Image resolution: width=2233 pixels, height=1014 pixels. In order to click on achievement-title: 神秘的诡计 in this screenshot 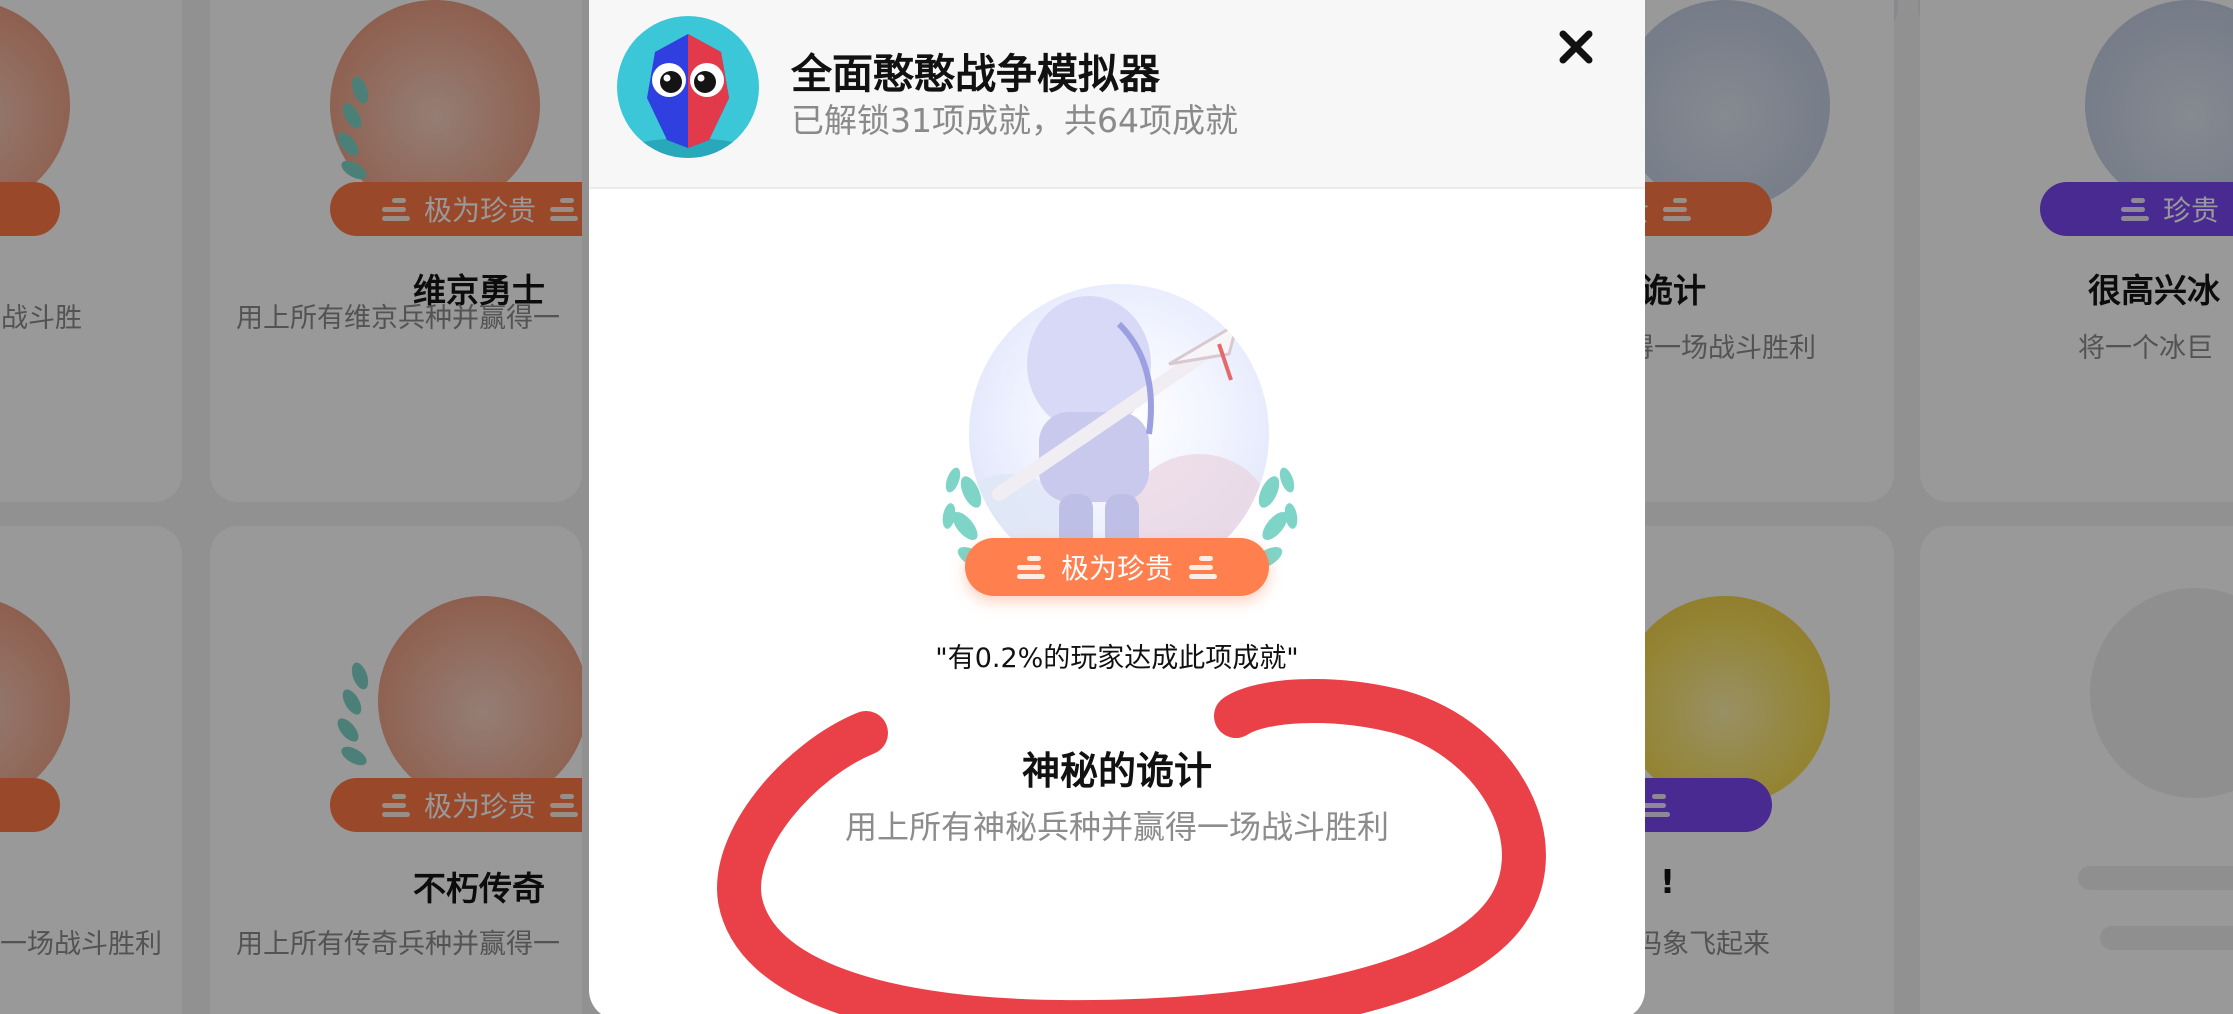, I will do `click(1116, 771)`.